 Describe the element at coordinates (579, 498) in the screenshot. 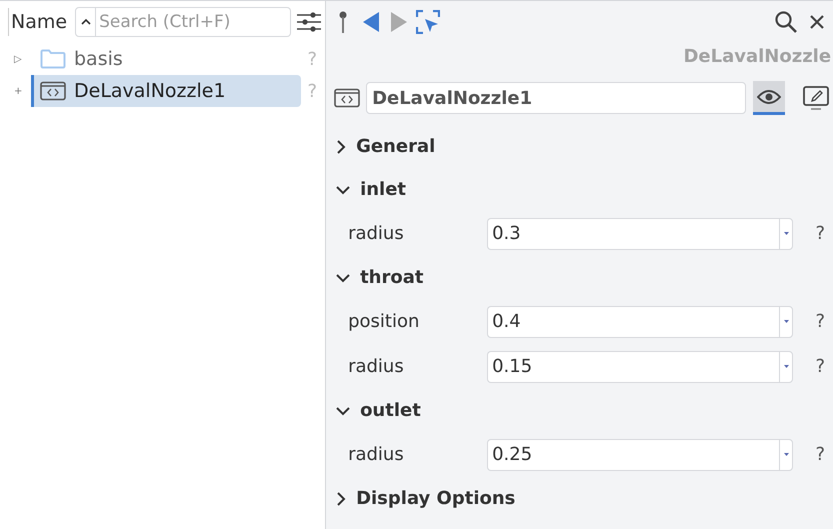

I see `section-header: Display Options` at that location.